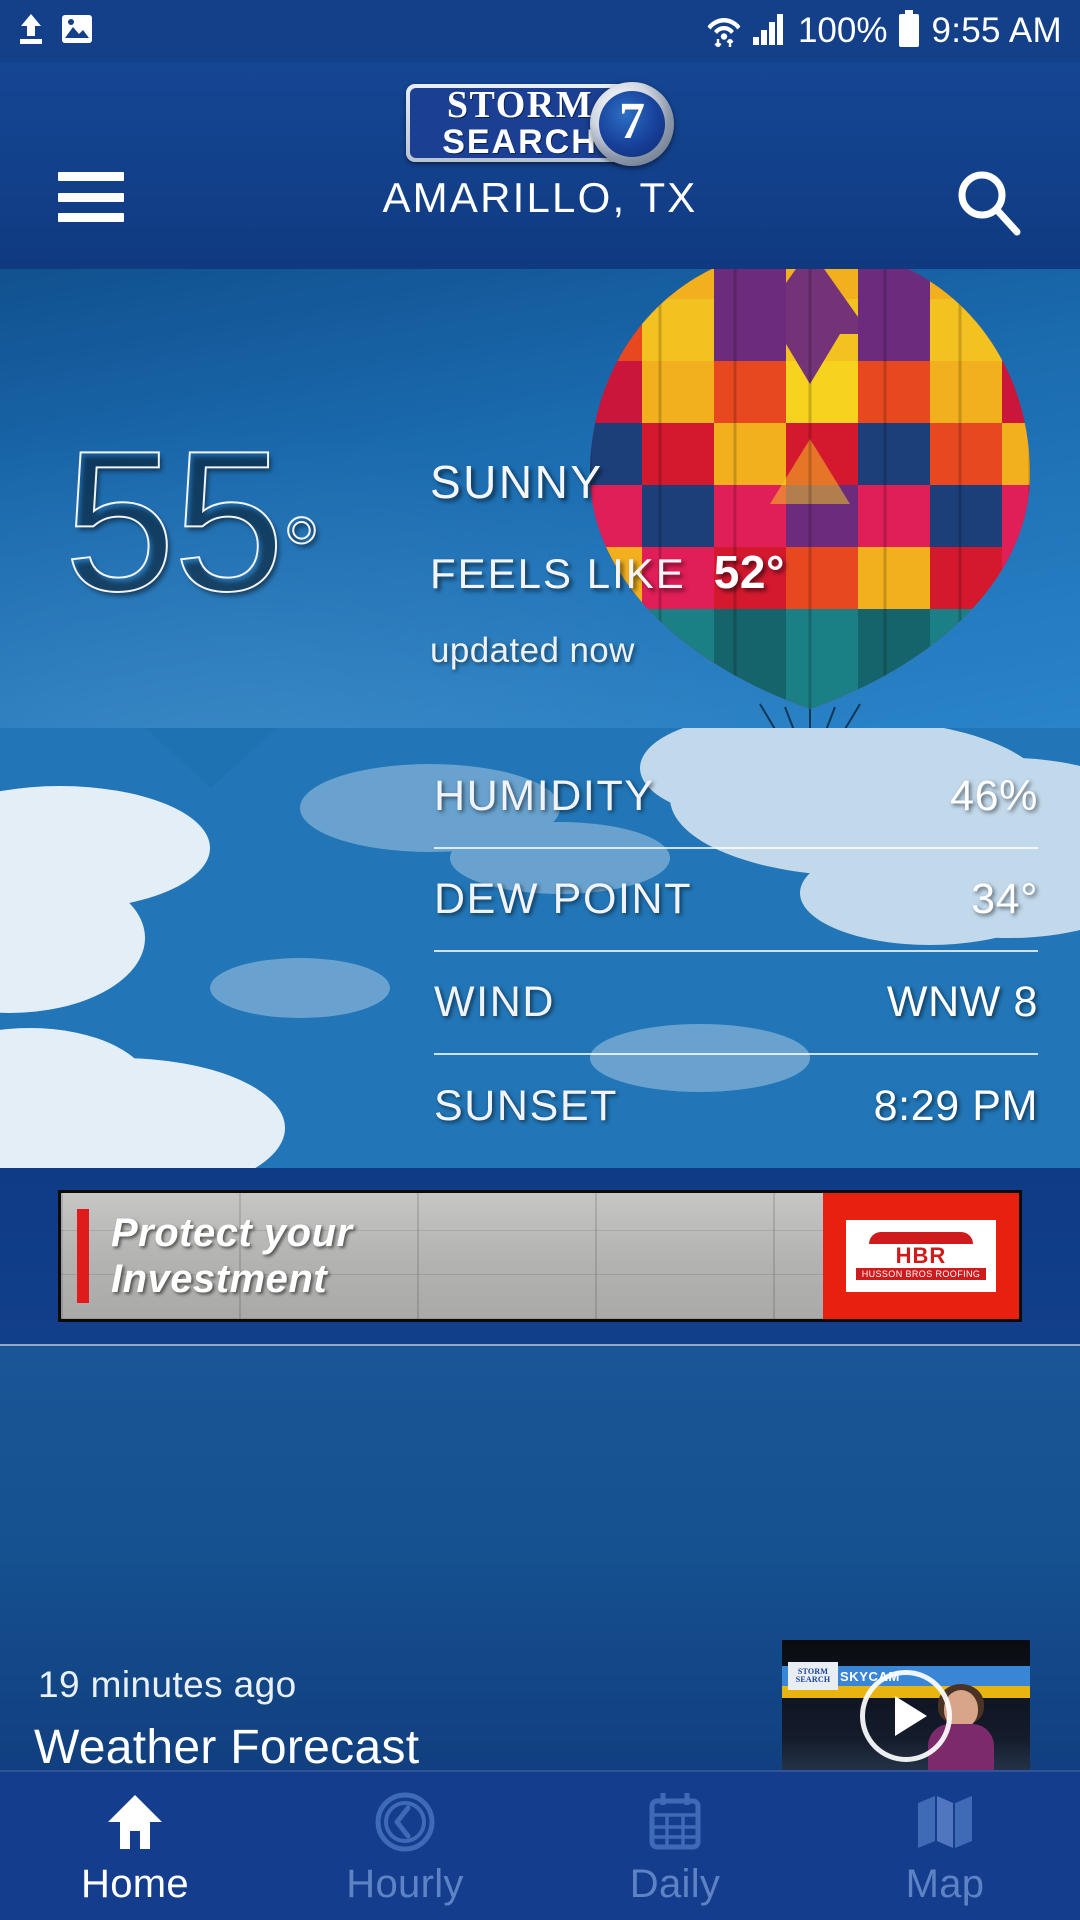  I want to click on updated-timestamp: updated now, so click(532, 650).